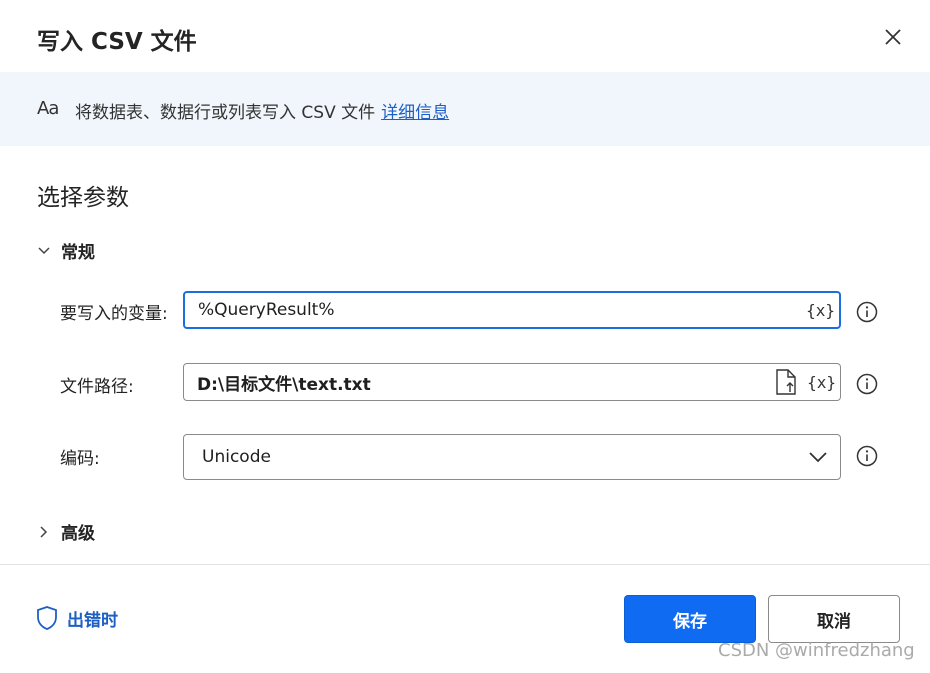 The width and height of the screenshot is (930, 673). Describe the element at coordinates (78, 534) in the screenshot. I see `group-advanced-label: 高级` at that location.